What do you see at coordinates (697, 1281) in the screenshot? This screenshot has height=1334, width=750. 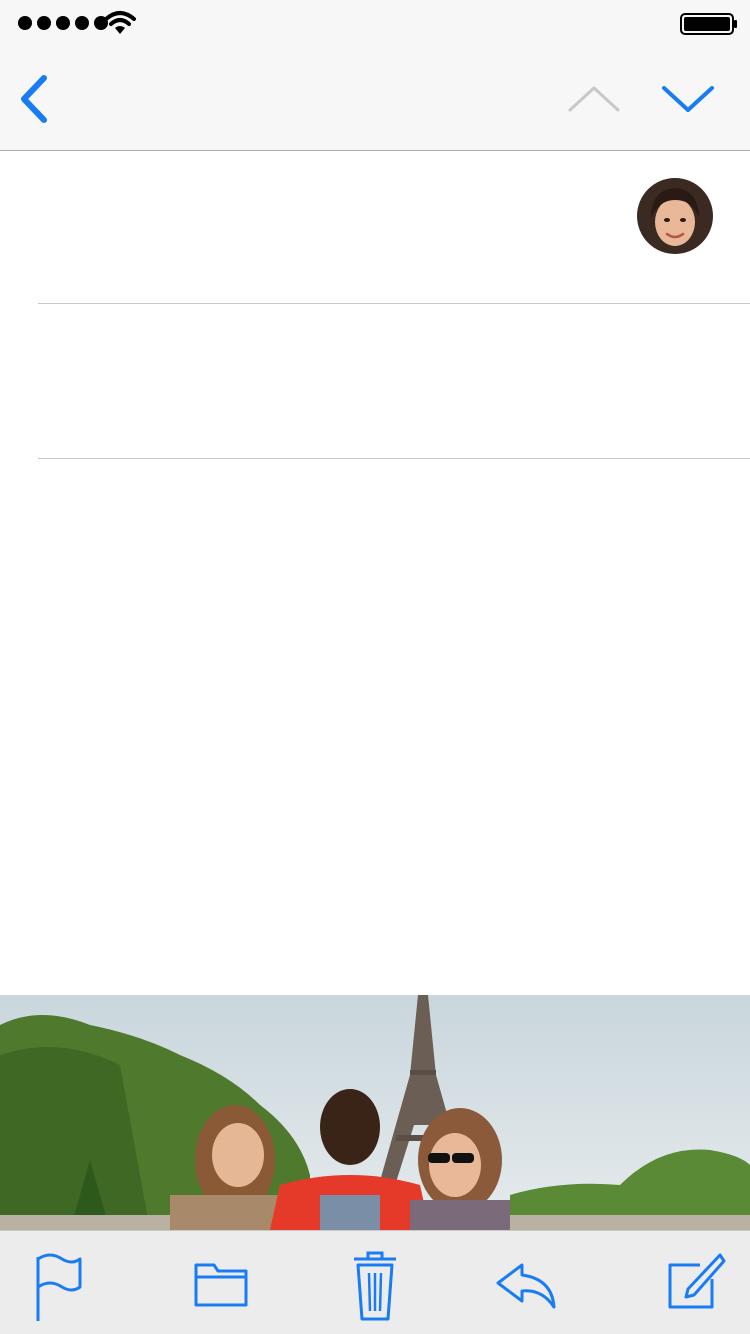 I see `compose-icon` at bounding box center [697, 1281].